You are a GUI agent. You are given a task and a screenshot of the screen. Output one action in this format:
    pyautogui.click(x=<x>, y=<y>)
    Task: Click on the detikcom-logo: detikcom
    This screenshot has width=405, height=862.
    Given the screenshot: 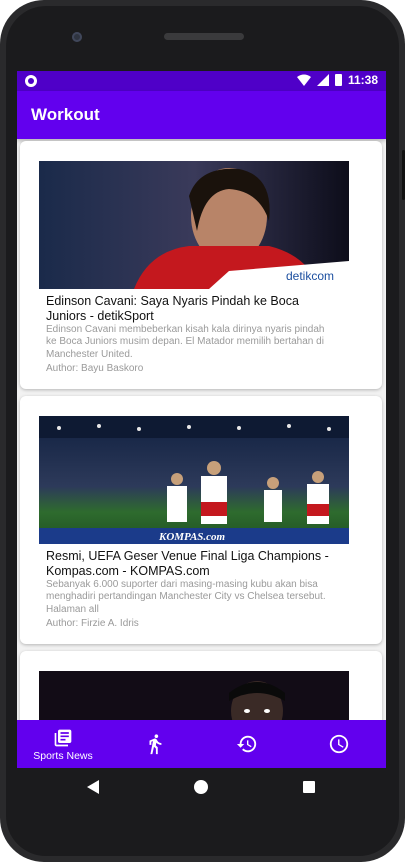 What is the action you would take?
    pyautogui.click(x=310, y=276)
    